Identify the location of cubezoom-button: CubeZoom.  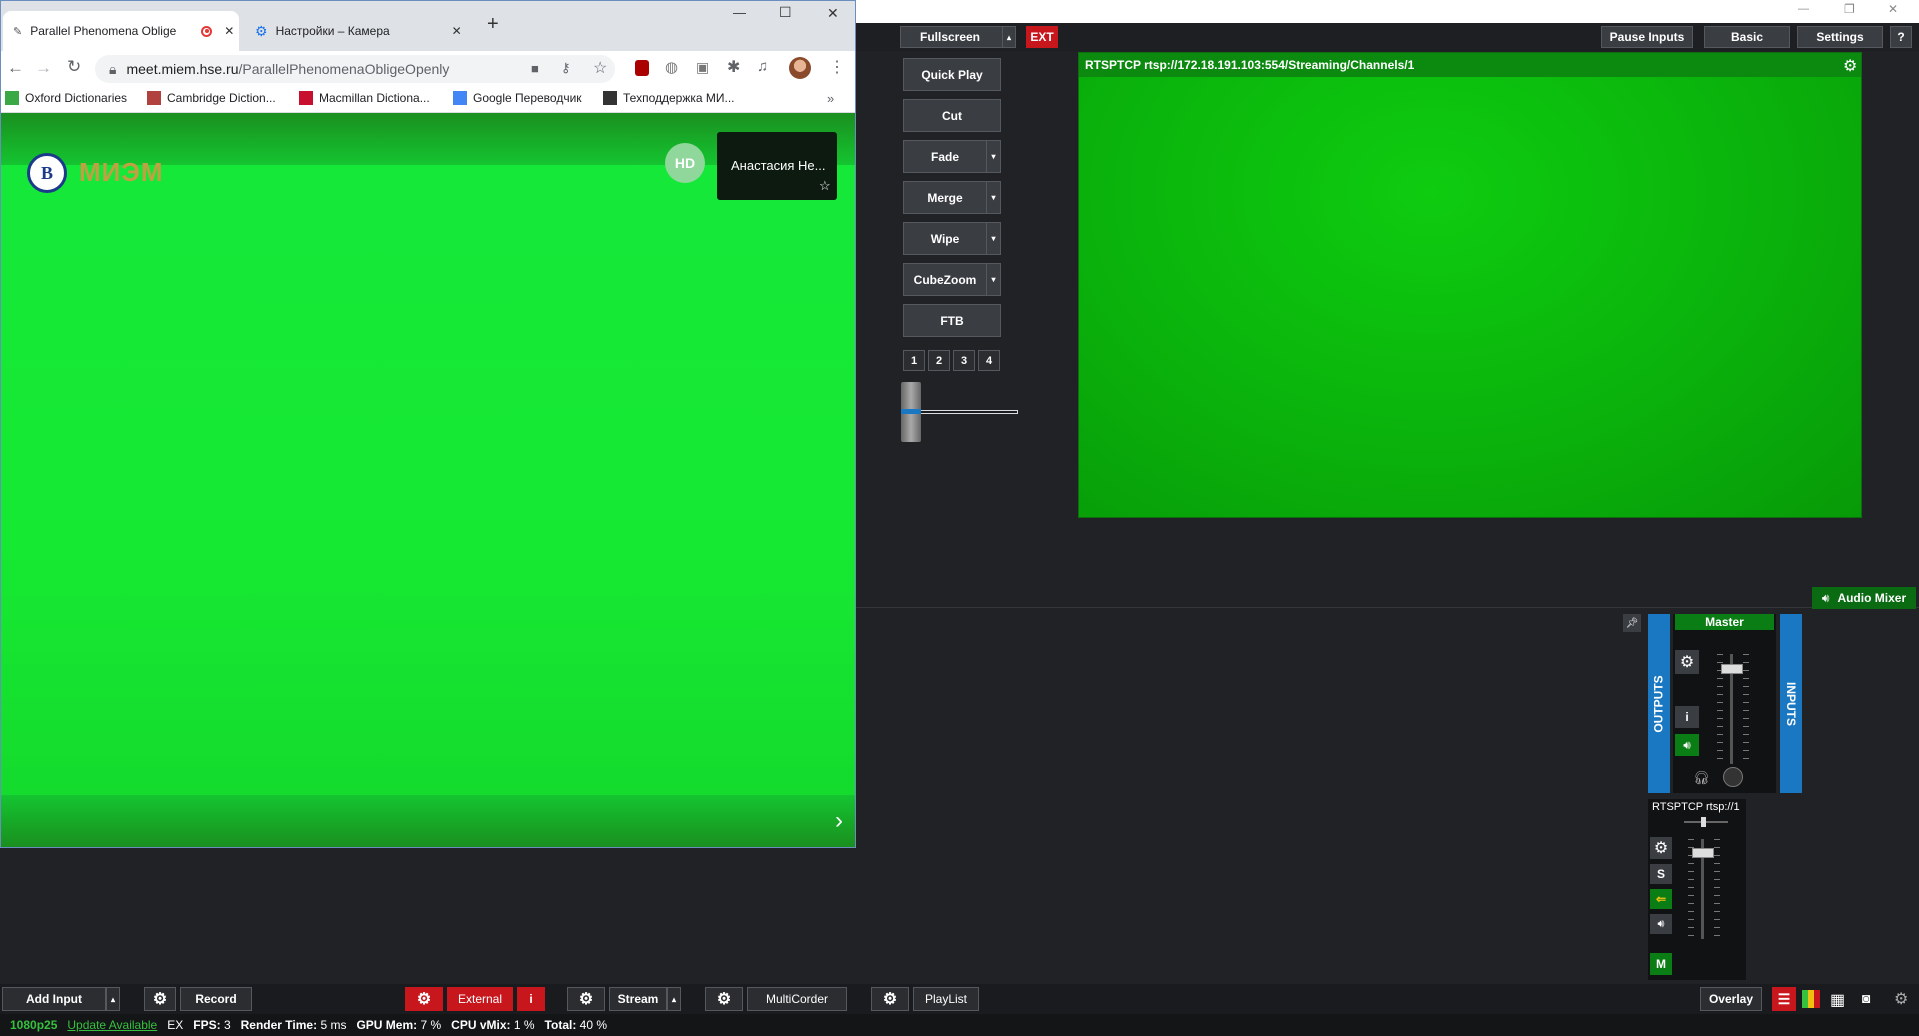
(945, 279).